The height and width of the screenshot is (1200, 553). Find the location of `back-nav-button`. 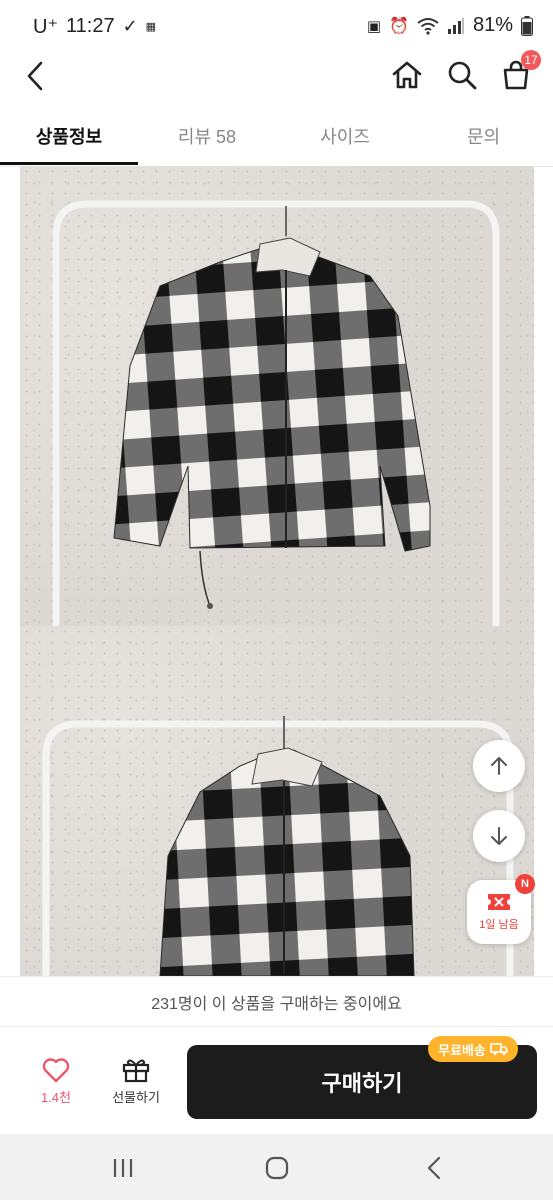

back-nav-button is located at coordinates (434, 1168).